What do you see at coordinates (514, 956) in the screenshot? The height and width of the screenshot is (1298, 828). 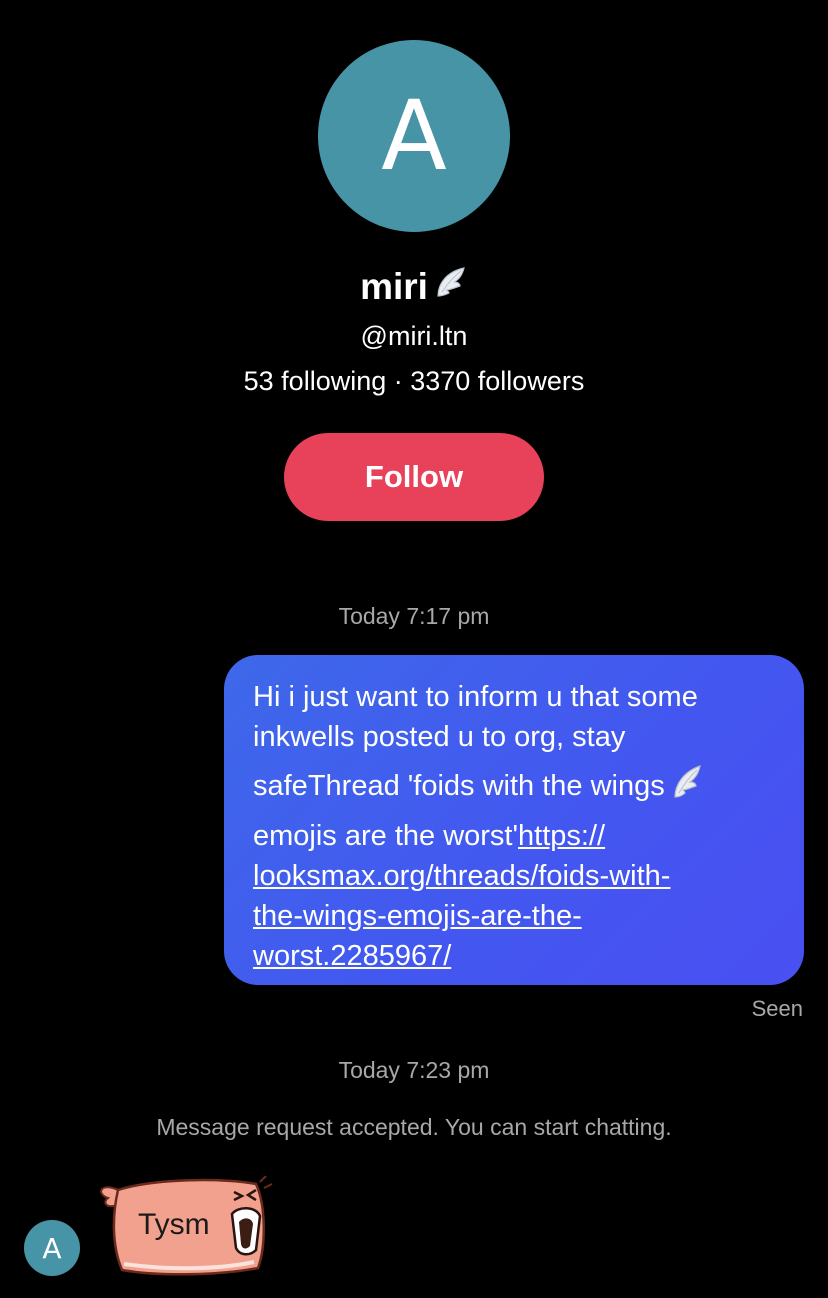 I see `message-line: worst.2285967/` at bounding box center [514, 956].